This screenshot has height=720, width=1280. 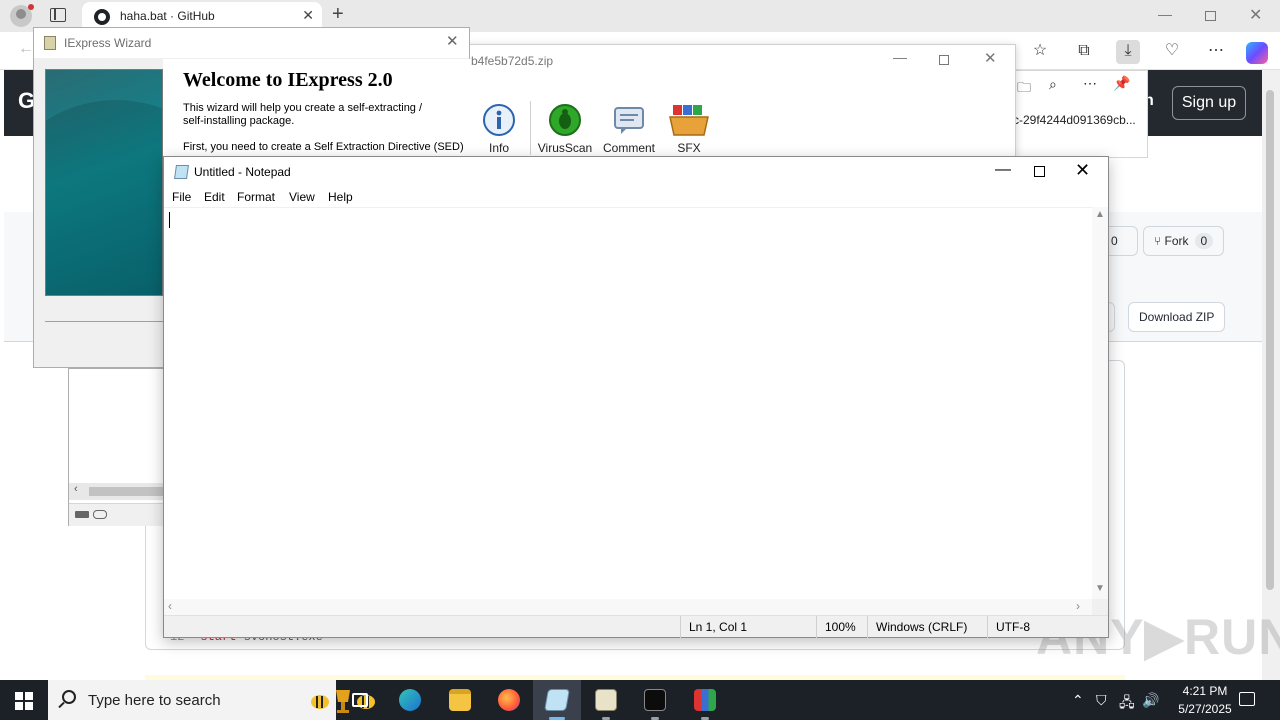 What do you see at coordinates (565, 148) in the screenshot?
I see `winrar-tool-label: VirusScan` at bounding box center [565, 148].